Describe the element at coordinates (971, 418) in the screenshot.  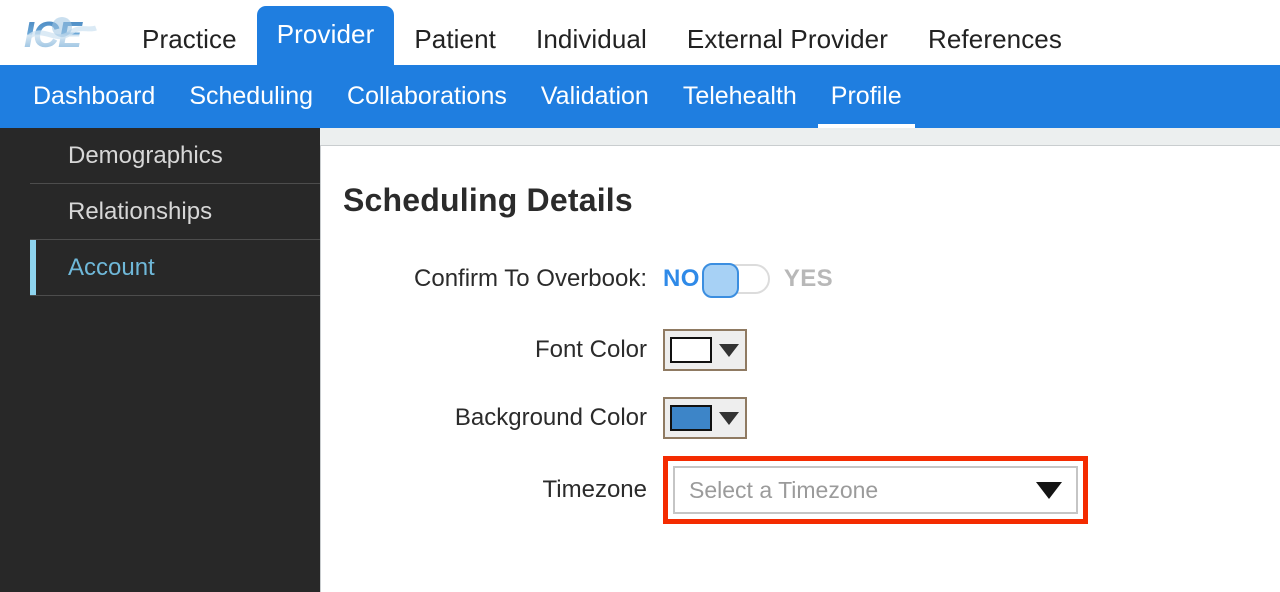
I see `background-color-field` at that location.